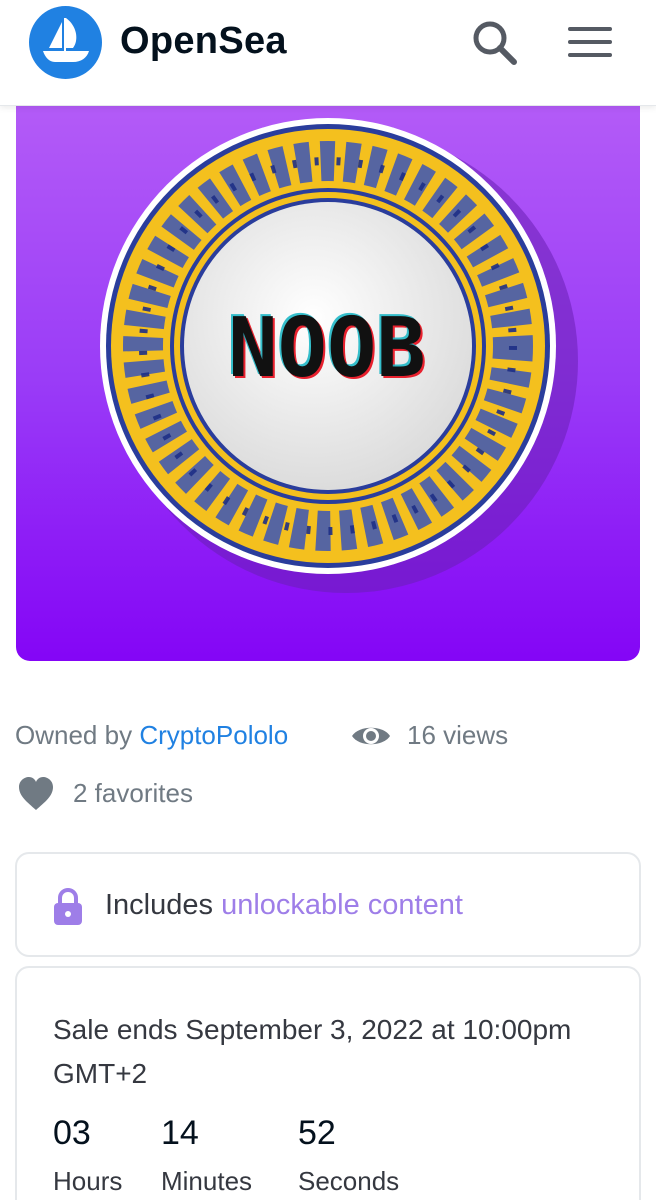 This screenshot has height=1200, width=656. I want to click on views-count: 16 views, so click(458, 735).